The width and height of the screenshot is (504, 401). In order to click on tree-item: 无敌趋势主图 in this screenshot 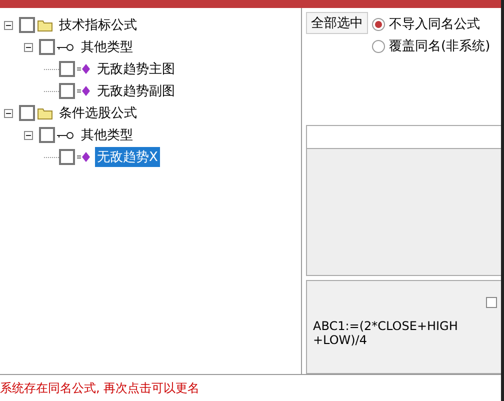, I will do `click(136, 69)`.